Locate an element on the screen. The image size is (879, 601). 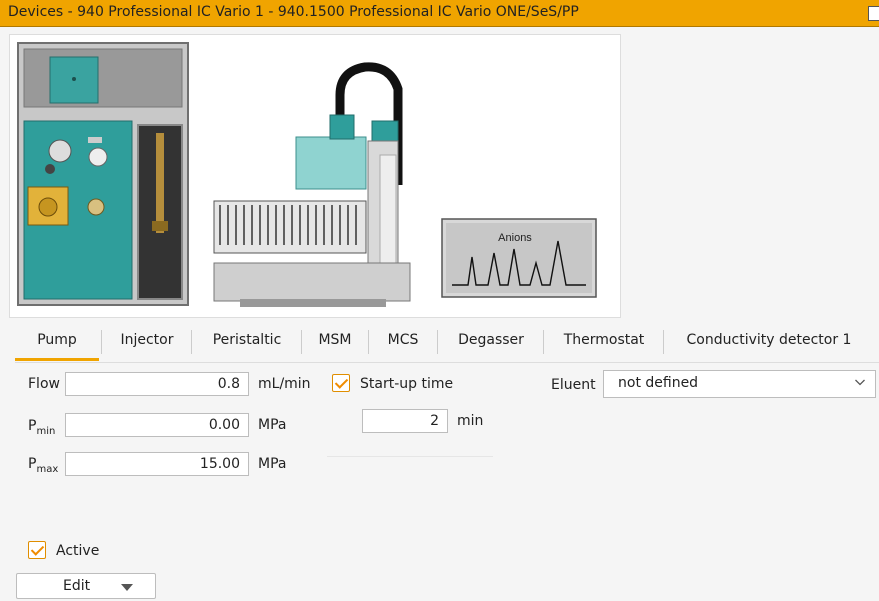
tab-label: MCS is located at coordinates (403, 340).